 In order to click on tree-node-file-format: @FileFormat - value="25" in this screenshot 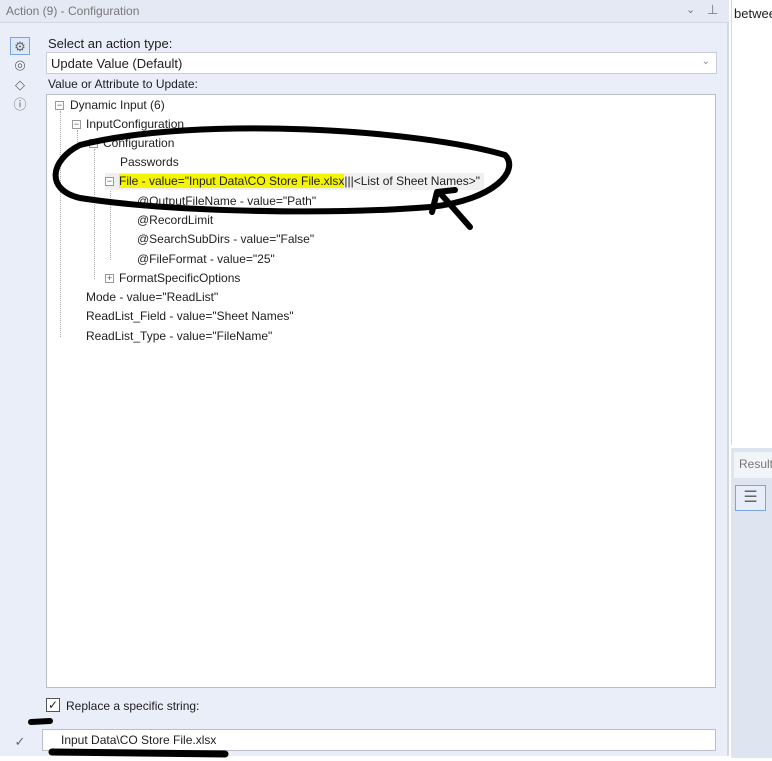, I will do `click(202, 259)`.